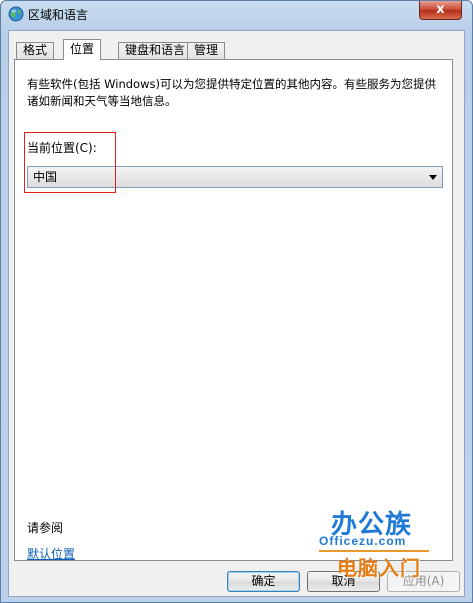 The image size is (473, 603). What do you see at coordinates (263, 581) in the screenshot?
I see `ok-button: 确定` at bounding box center [263, 581].